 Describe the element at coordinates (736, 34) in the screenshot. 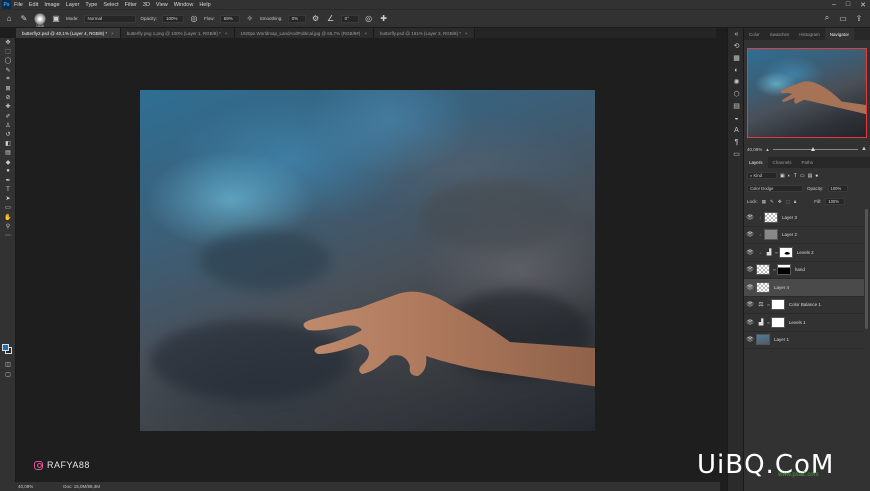

I see `collapse-arrows-icon: «` at that location.